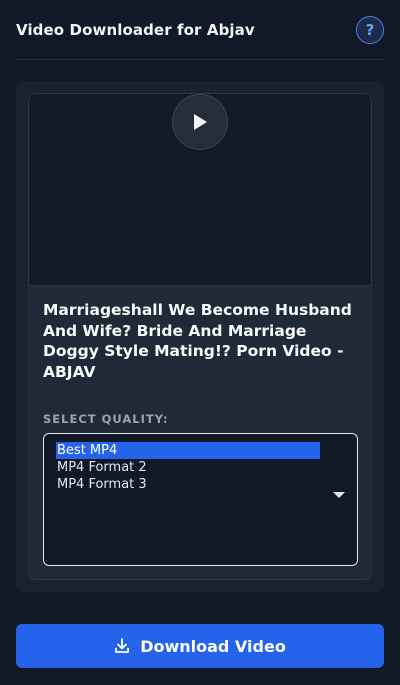  I want to click on chevron-down-icon, so click(339, 495).